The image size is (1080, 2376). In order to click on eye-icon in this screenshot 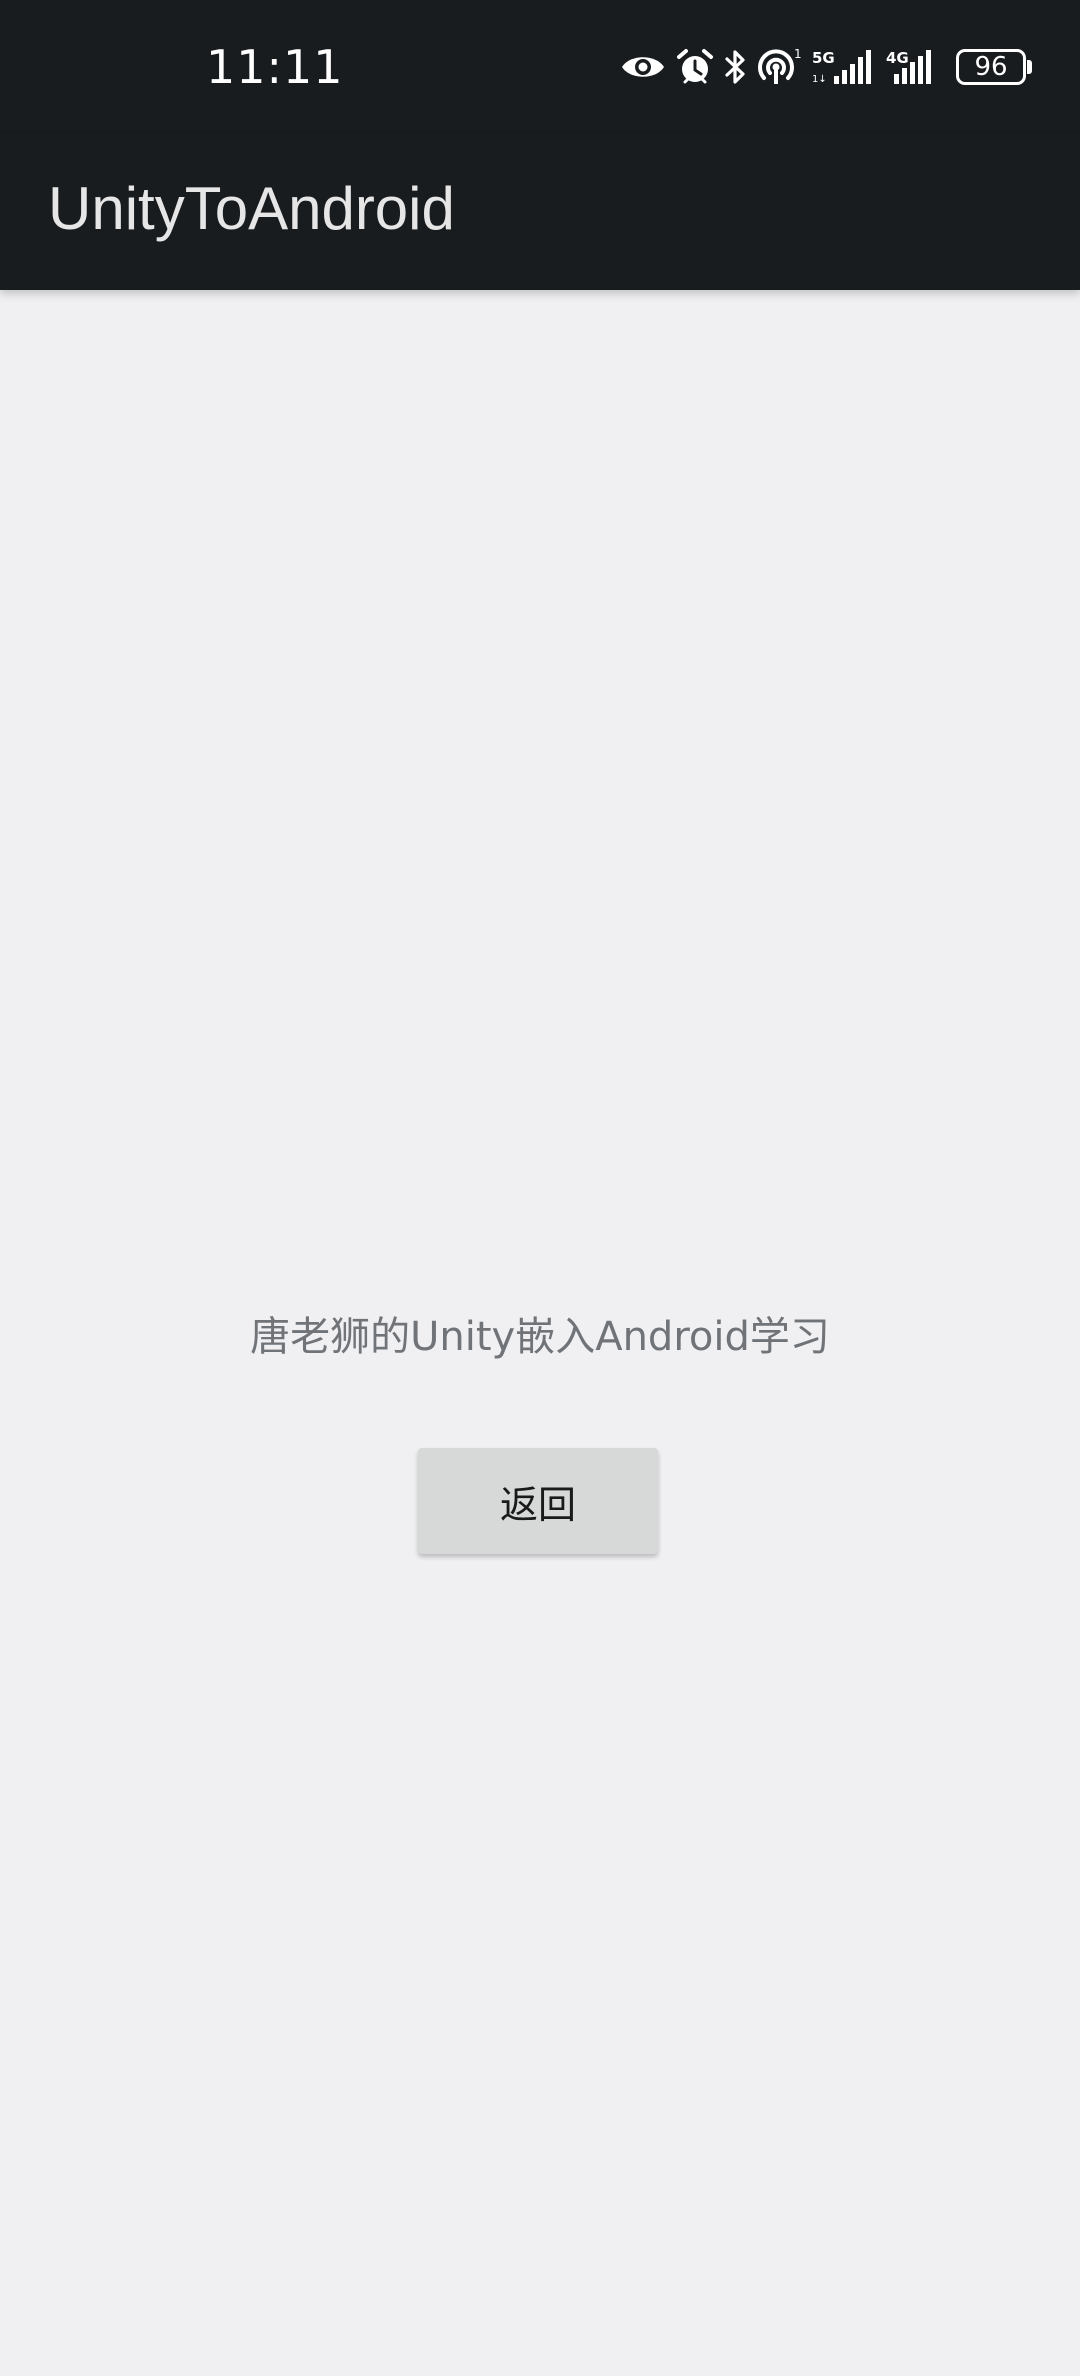, I will do `click(643, 67)`.